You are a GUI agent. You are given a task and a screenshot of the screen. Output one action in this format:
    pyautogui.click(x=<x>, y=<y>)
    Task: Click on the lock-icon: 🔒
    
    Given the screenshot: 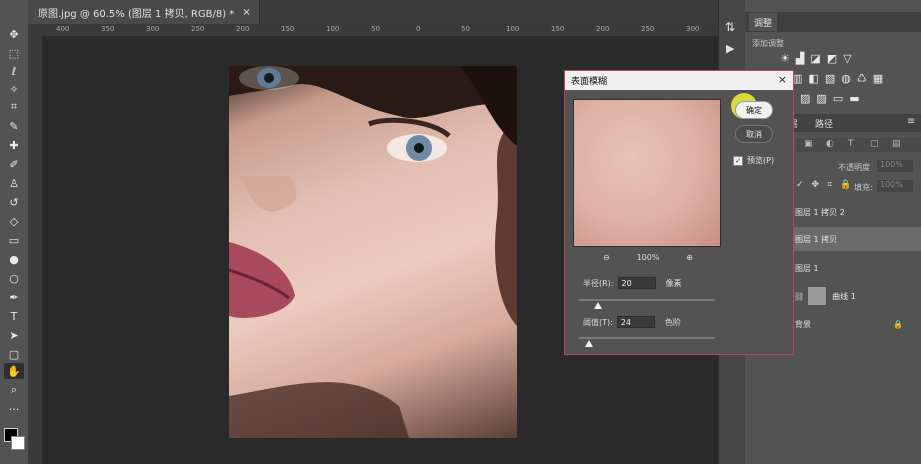 What is the action you would take?
    pyautogui.click(x=898, y=324)
    